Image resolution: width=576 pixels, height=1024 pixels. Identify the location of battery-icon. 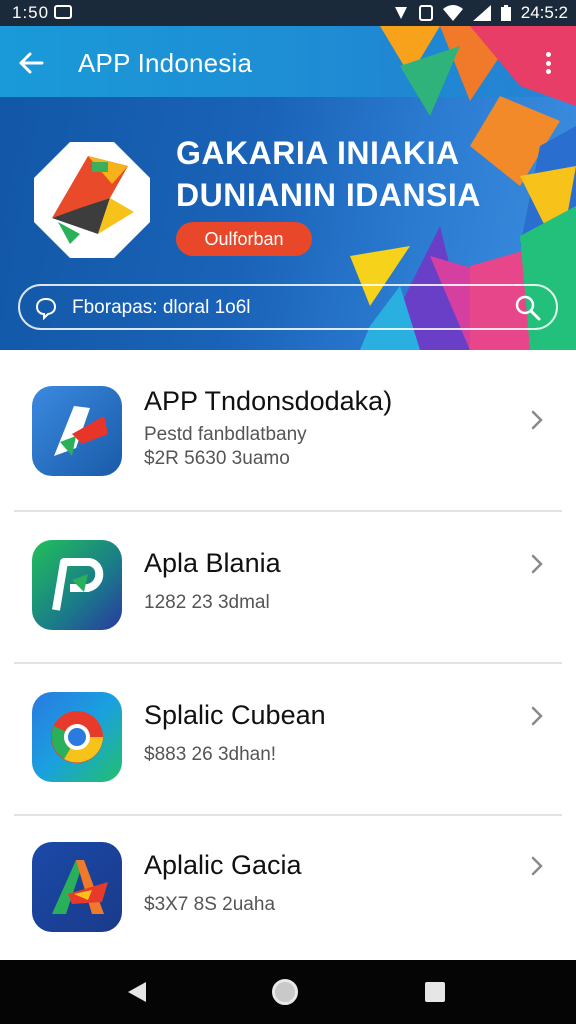
(505, 13).